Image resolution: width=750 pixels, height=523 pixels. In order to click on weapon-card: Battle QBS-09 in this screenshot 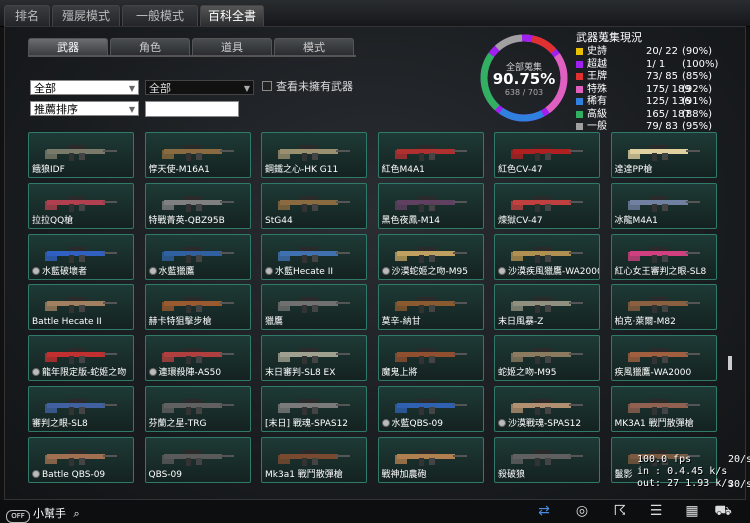, I will do `click(81, 460)`.